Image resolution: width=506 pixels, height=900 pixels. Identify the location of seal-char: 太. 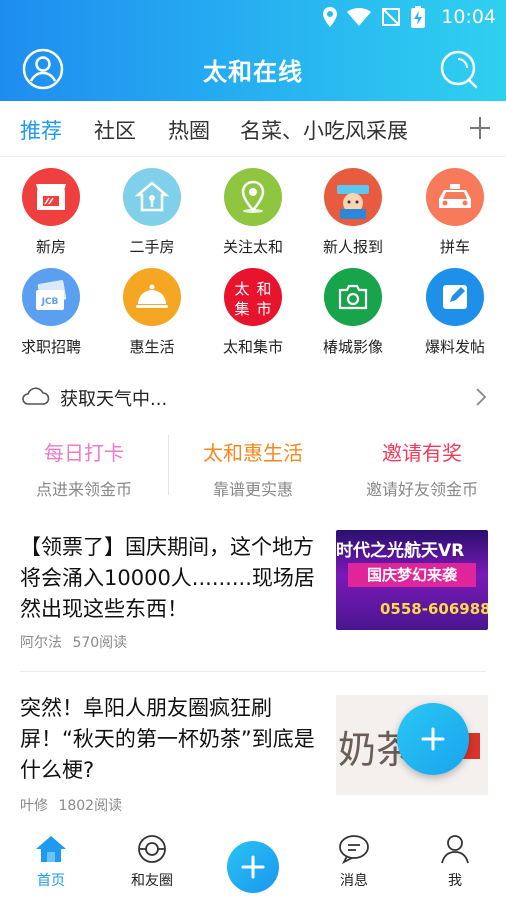
(241, 289).